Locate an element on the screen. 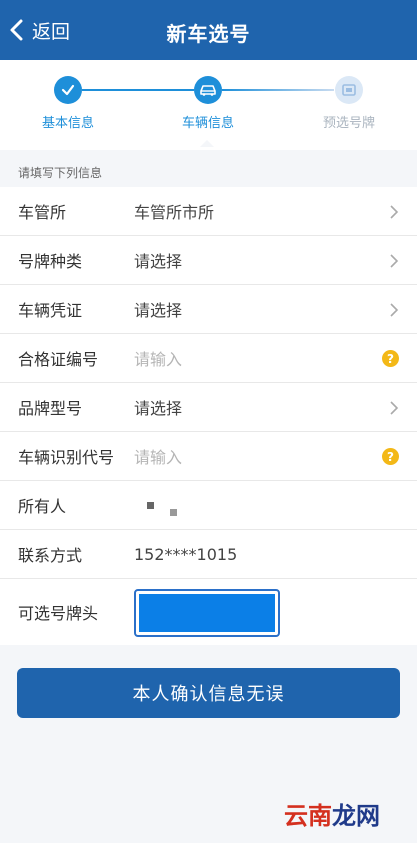 The width and height of the screenshot is (417, 843). row-vehicle-certificate: 车辆凭证 请选择 is located at coordinates (208, 309).